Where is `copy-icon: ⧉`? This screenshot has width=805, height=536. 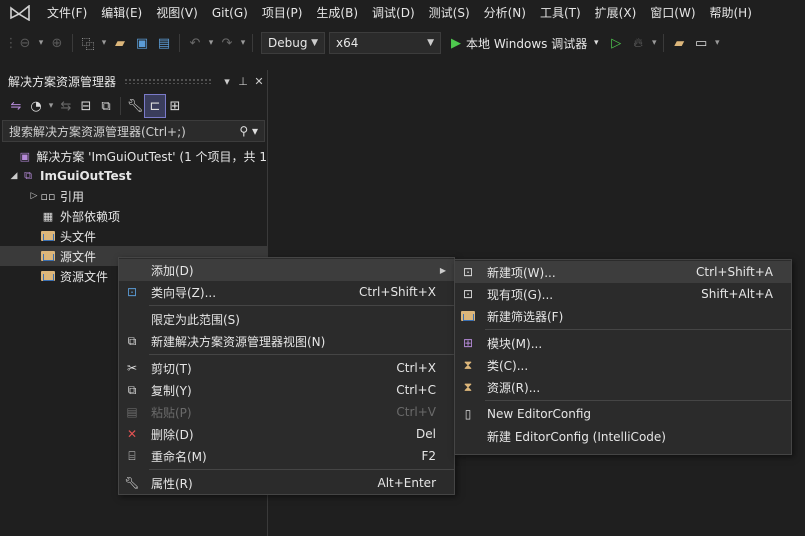
copy-icon: ⧉ is located at coordinates (132, 389).